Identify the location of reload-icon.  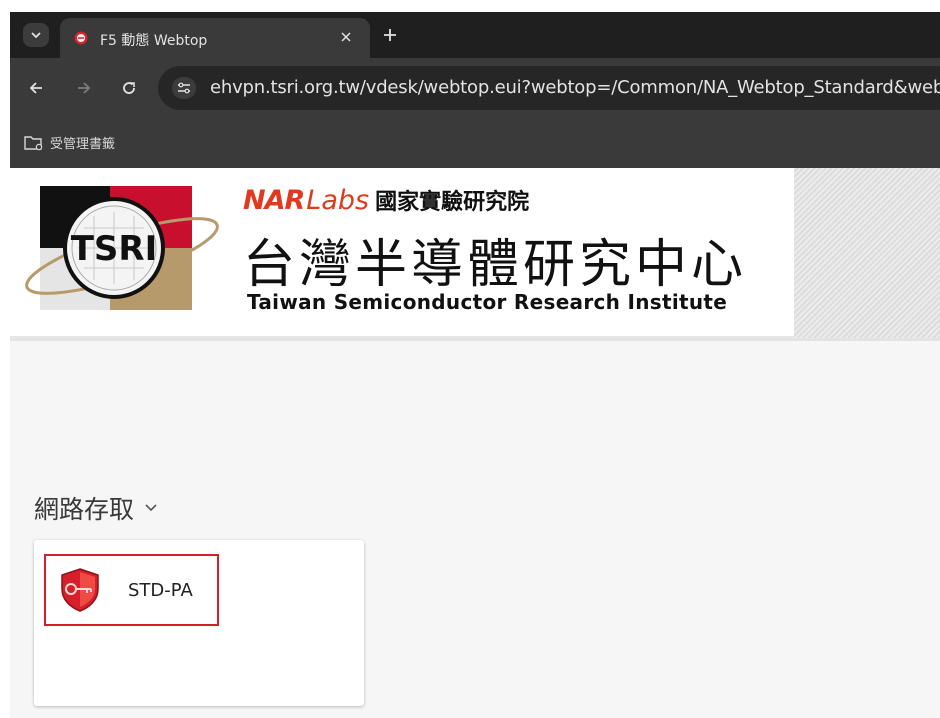
(129, 88).